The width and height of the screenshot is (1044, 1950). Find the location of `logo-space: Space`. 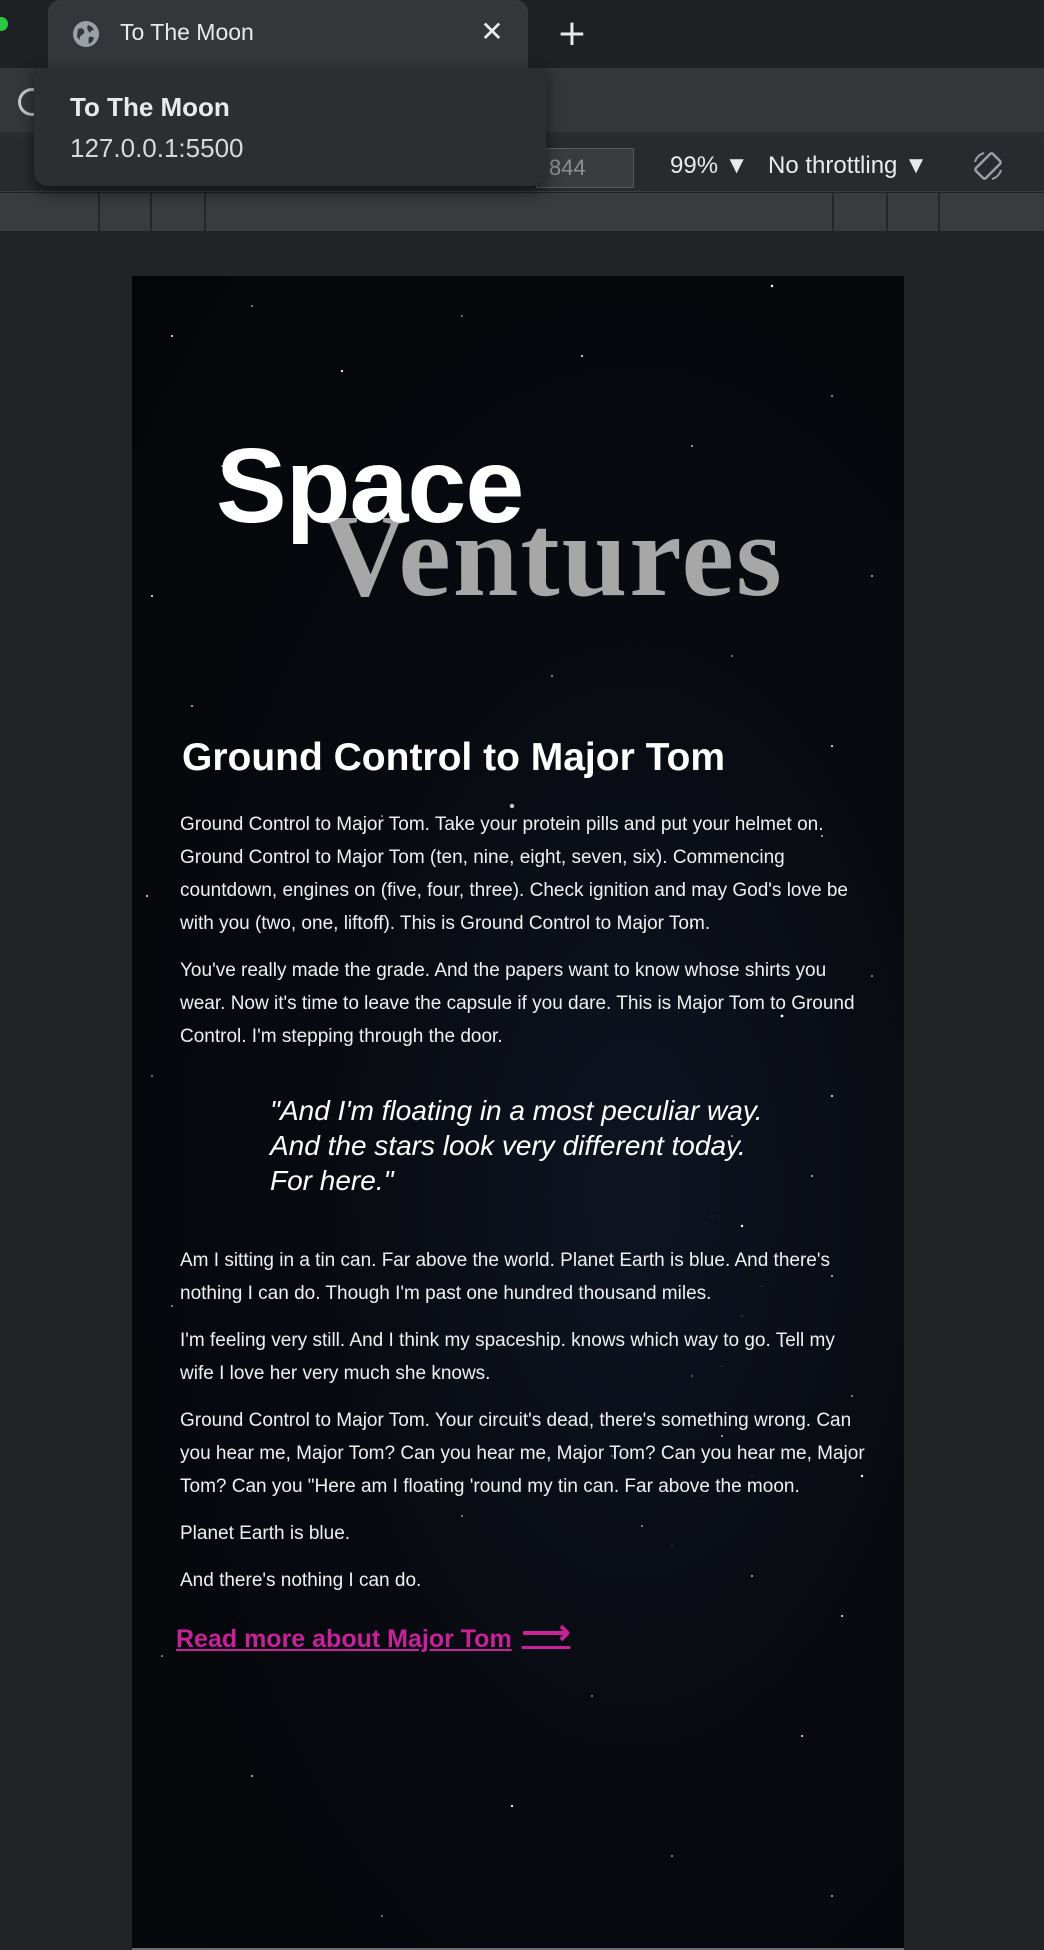

logo-space: Space is located at coordinates (370, 486).